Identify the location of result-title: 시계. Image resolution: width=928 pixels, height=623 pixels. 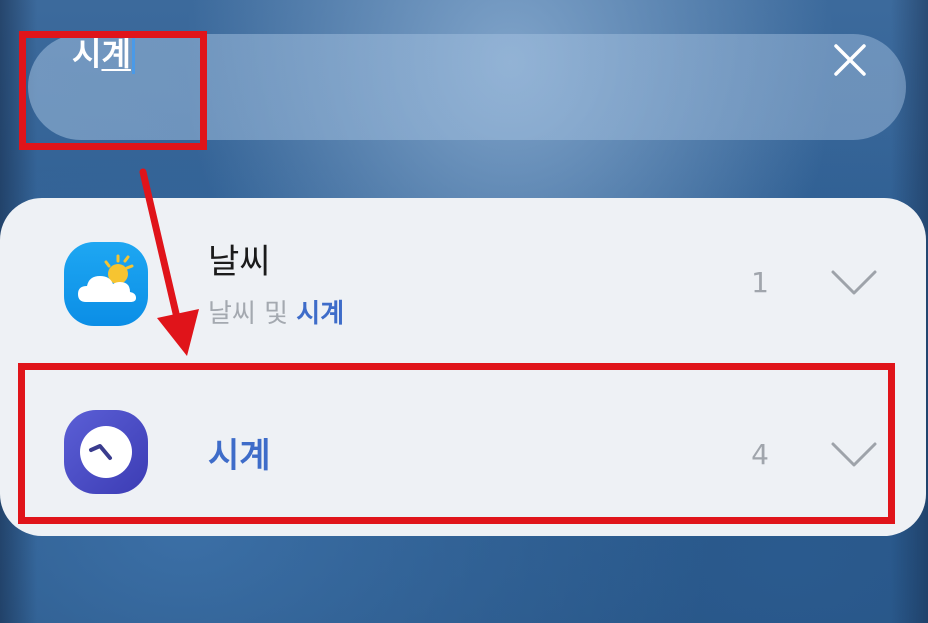
(239, 456).